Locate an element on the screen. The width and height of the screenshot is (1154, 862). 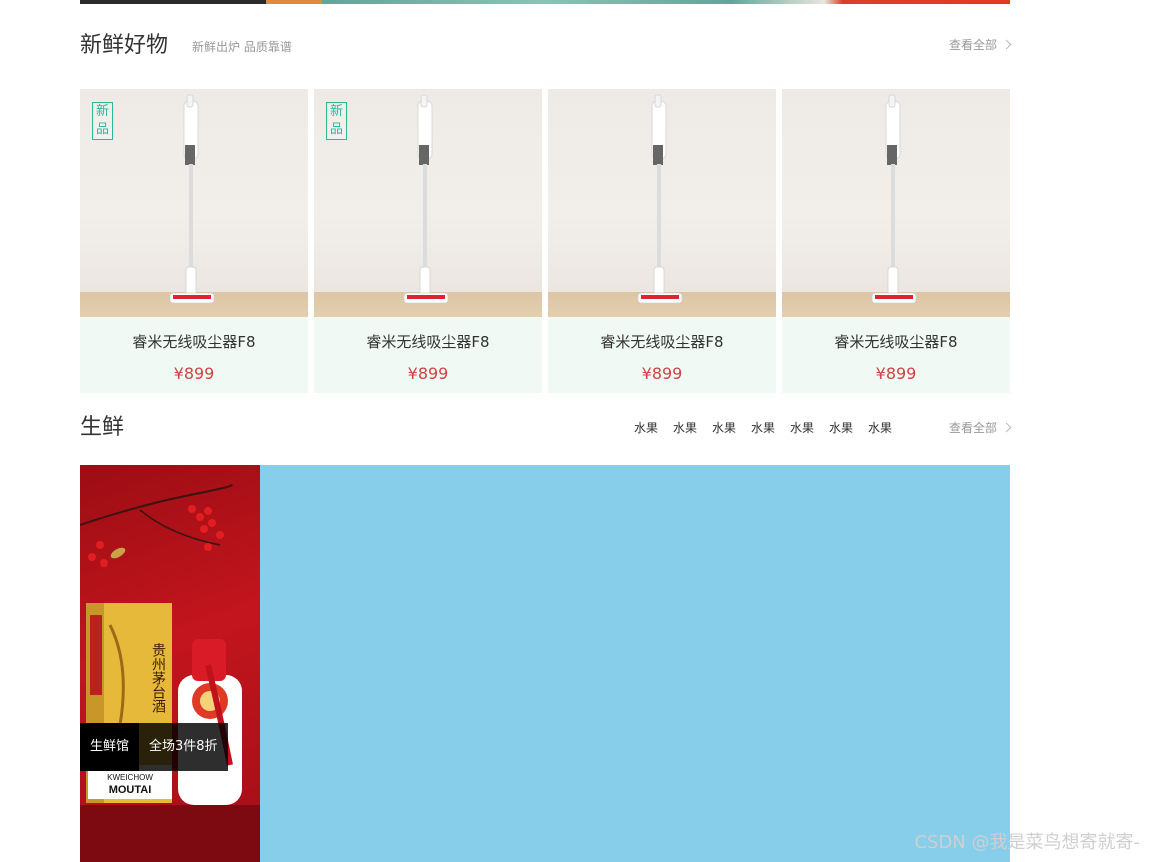
fresh-promo-bar: 生鲜馆 全场3件8折 is located at coordinates (154, 747).